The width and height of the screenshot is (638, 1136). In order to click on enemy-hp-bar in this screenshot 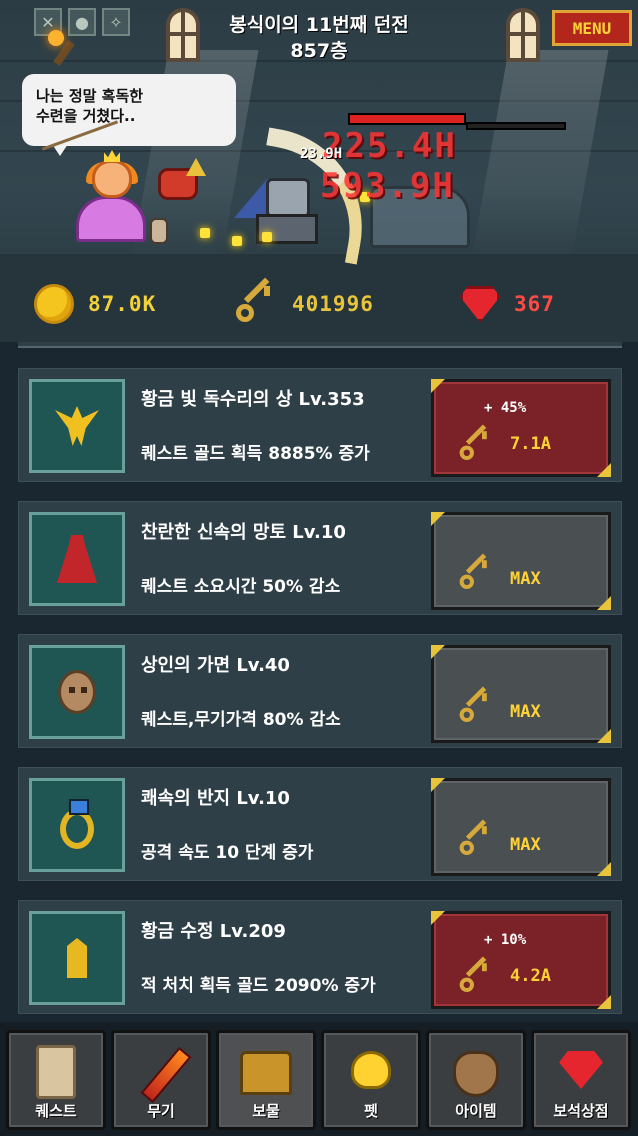, I will do `click(407, 119)`.